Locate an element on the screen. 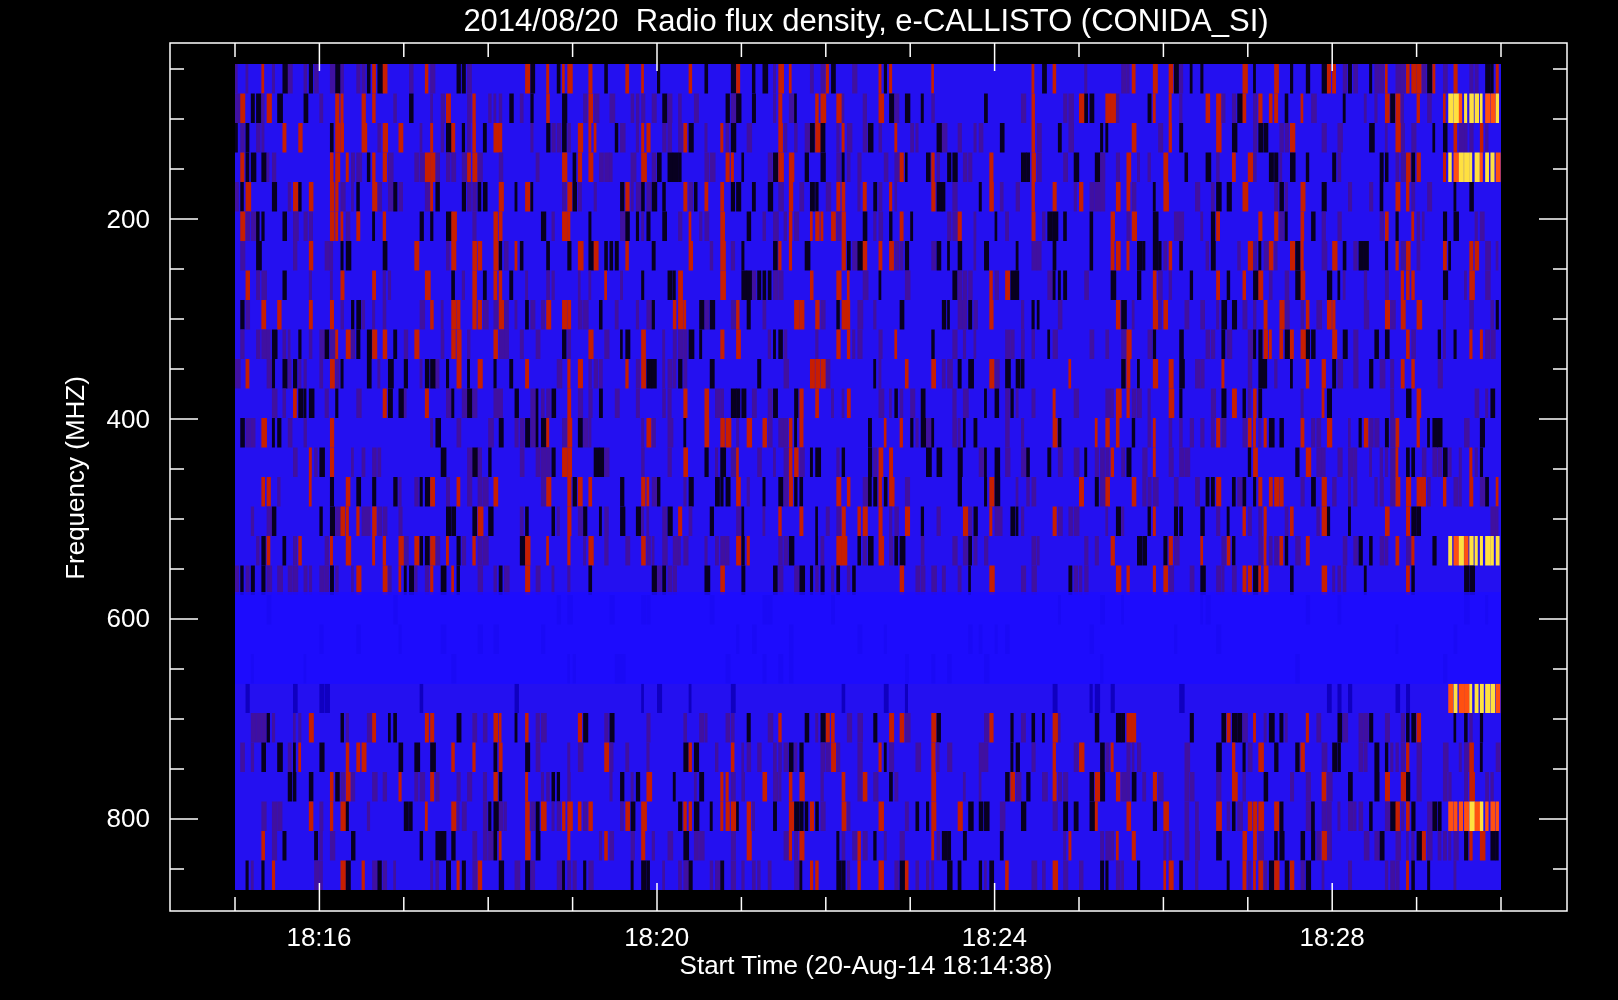  x-tick-label: 18:28 is located at coordinates (1332, 937).